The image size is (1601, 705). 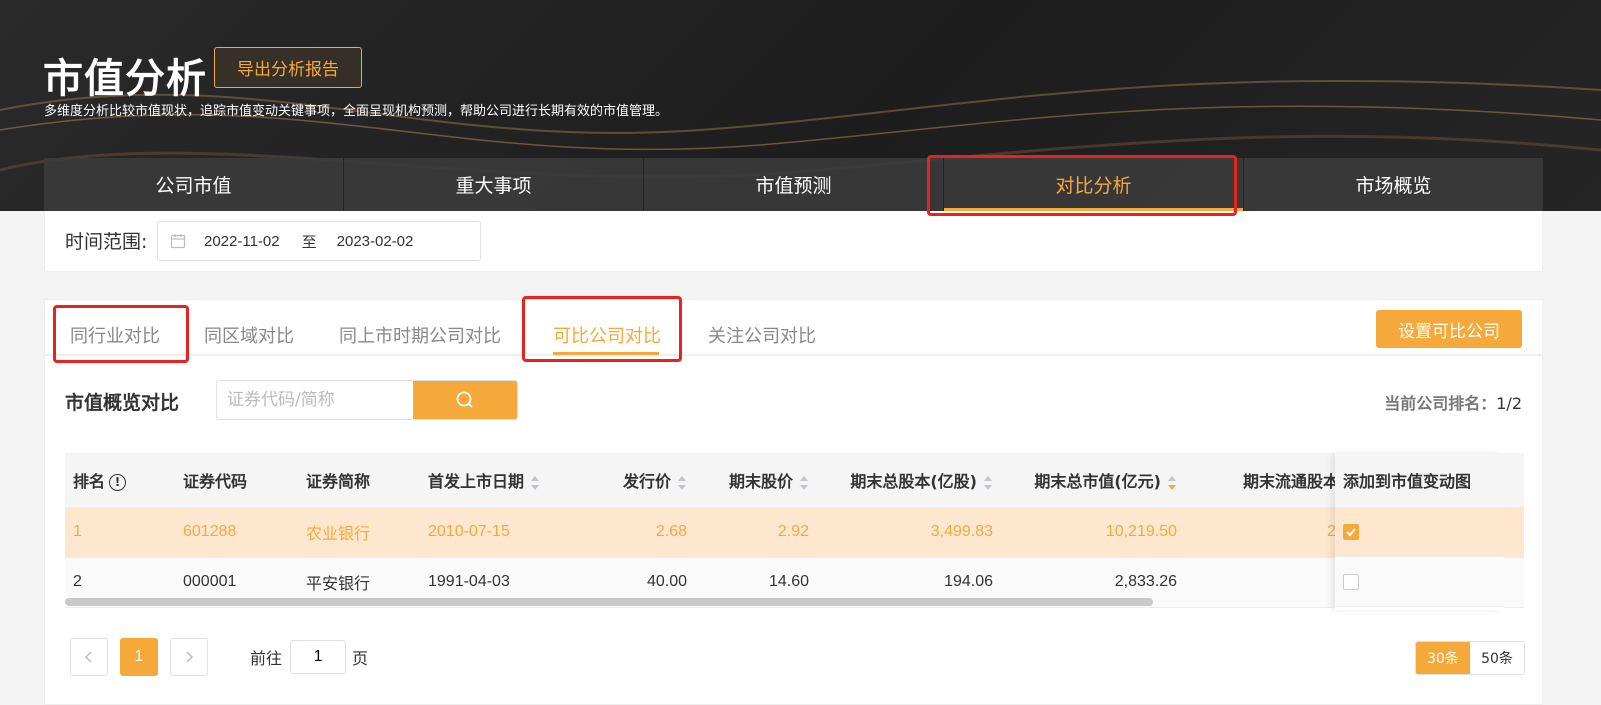 What do you see at coordinates (1093, 480) in the screenshot?
I see `col-header-total-mcap: 期末总市值(亿元)` at bounding box center [1093, 480].